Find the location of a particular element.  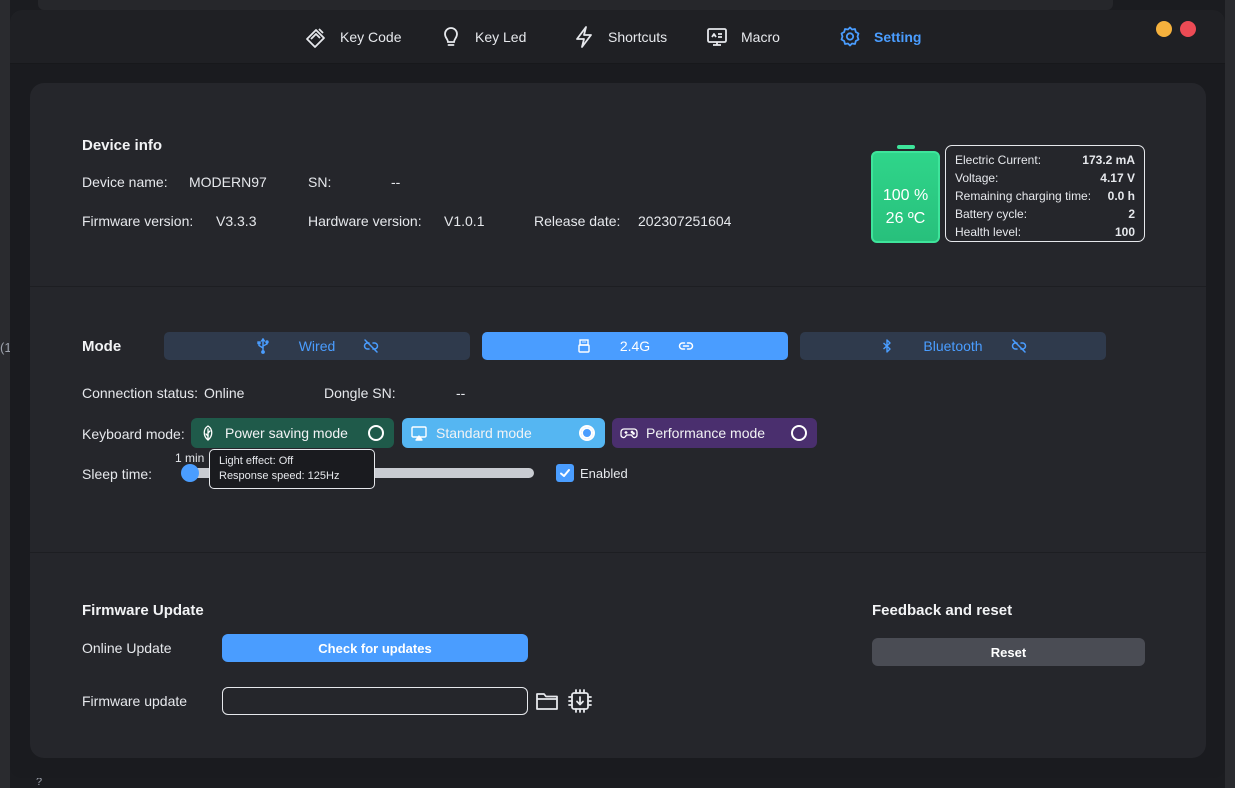

enabled-checkbox is located at coordinates (565, 473).